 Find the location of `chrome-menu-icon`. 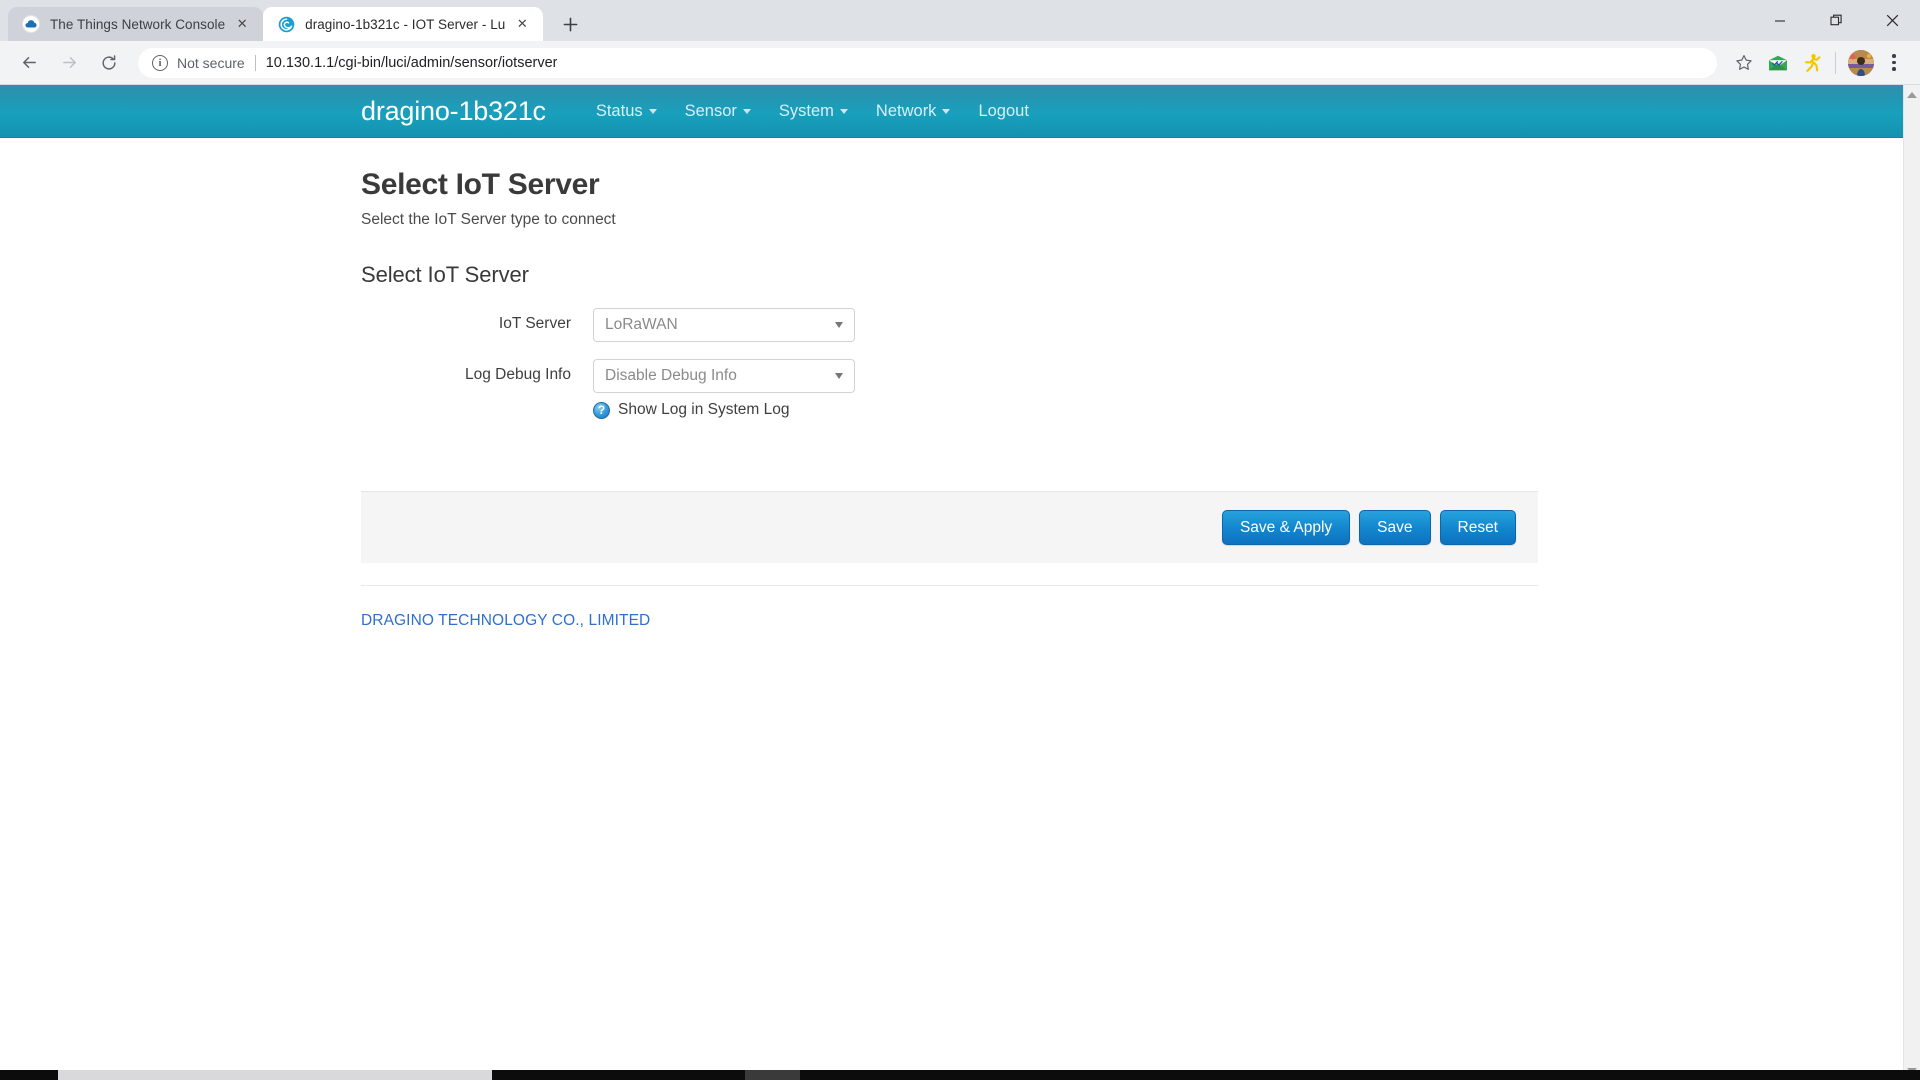

chrome-menu-icon is located at coordinates (1894, 63).